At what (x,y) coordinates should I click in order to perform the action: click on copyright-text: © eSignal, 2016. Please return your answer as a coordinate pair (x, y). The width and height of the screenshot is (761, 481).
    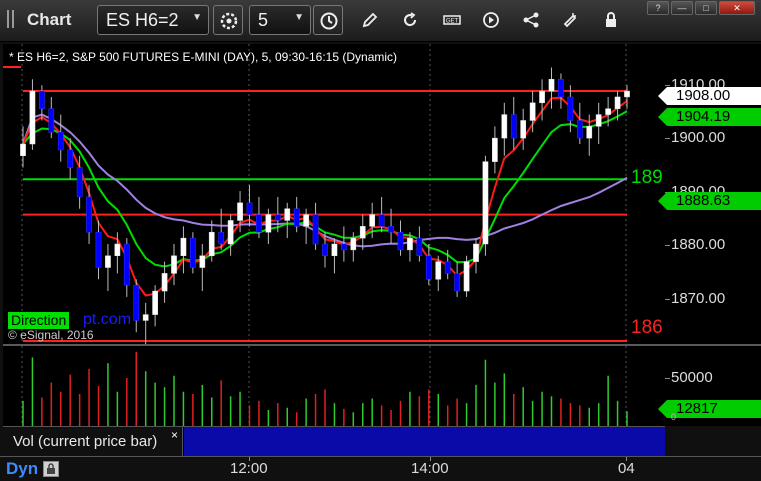
    Looking at the image, I should click on (51, 335).